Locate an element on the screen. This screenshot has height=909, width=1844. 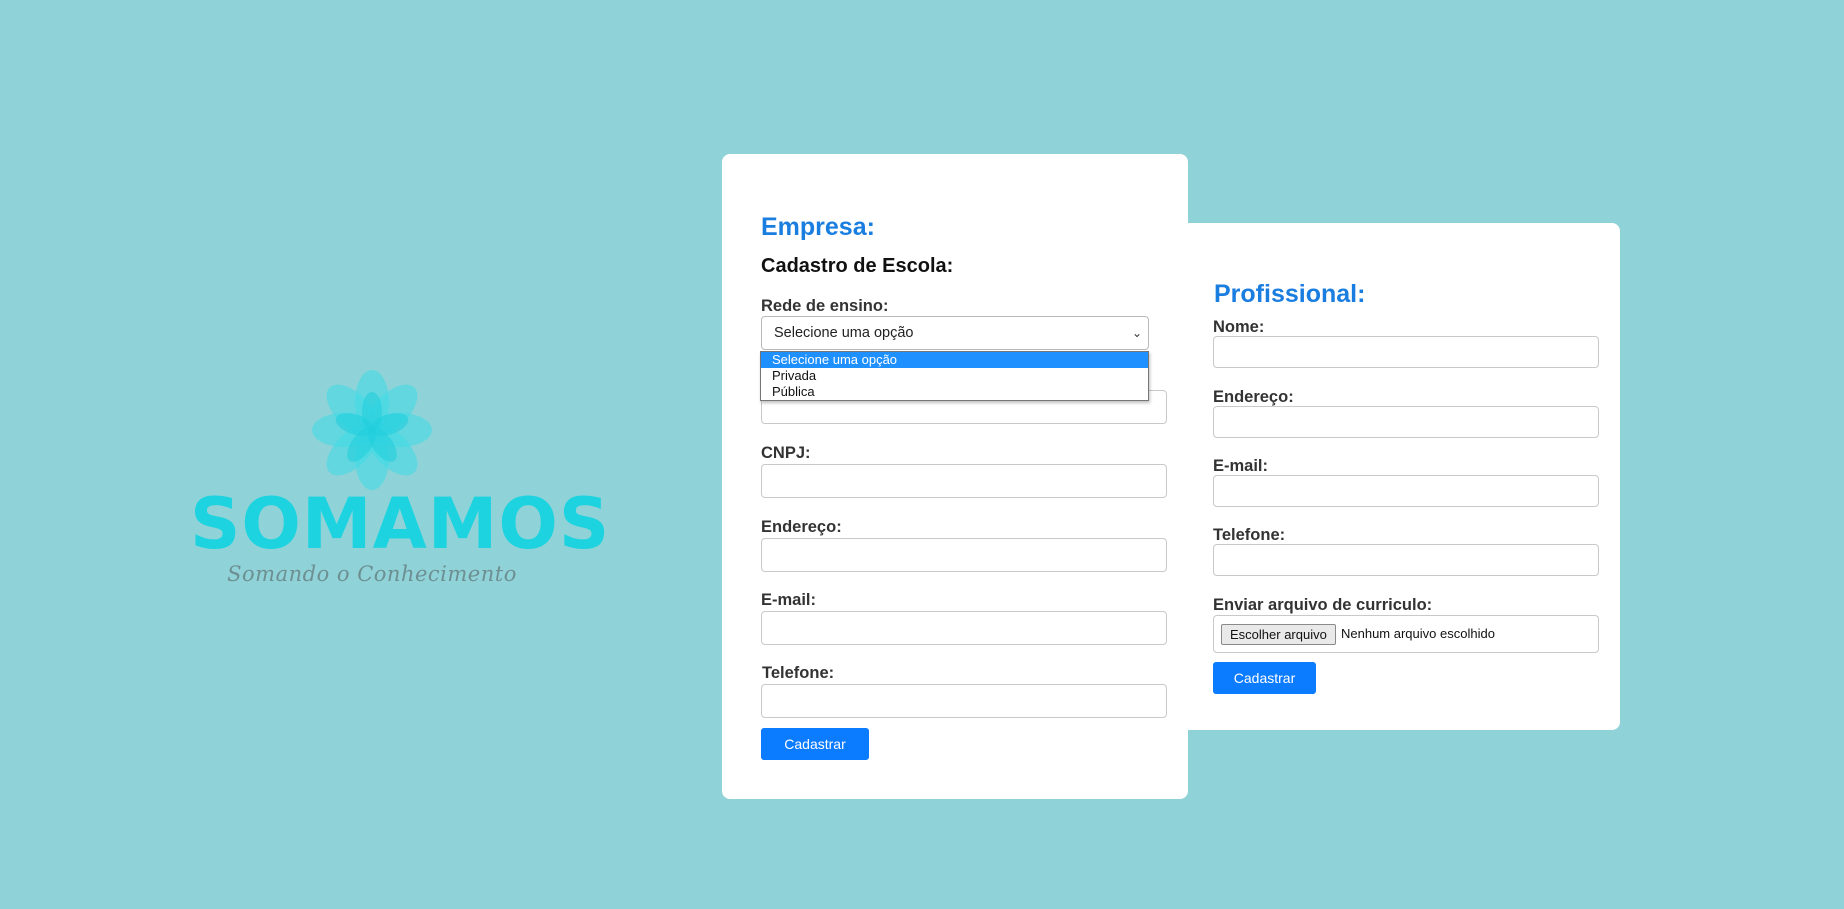
profissional-title: Profissional: is located at coordinates (1290, 294).